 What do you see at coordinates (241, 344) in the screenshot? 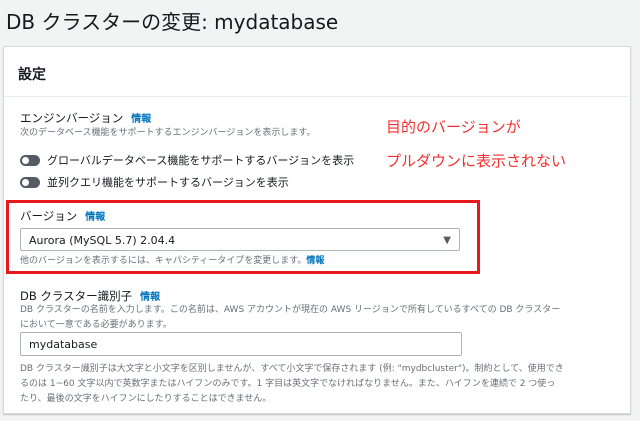
I see `cluster-id-input: mydatabase` at bounding box center [241, 344].